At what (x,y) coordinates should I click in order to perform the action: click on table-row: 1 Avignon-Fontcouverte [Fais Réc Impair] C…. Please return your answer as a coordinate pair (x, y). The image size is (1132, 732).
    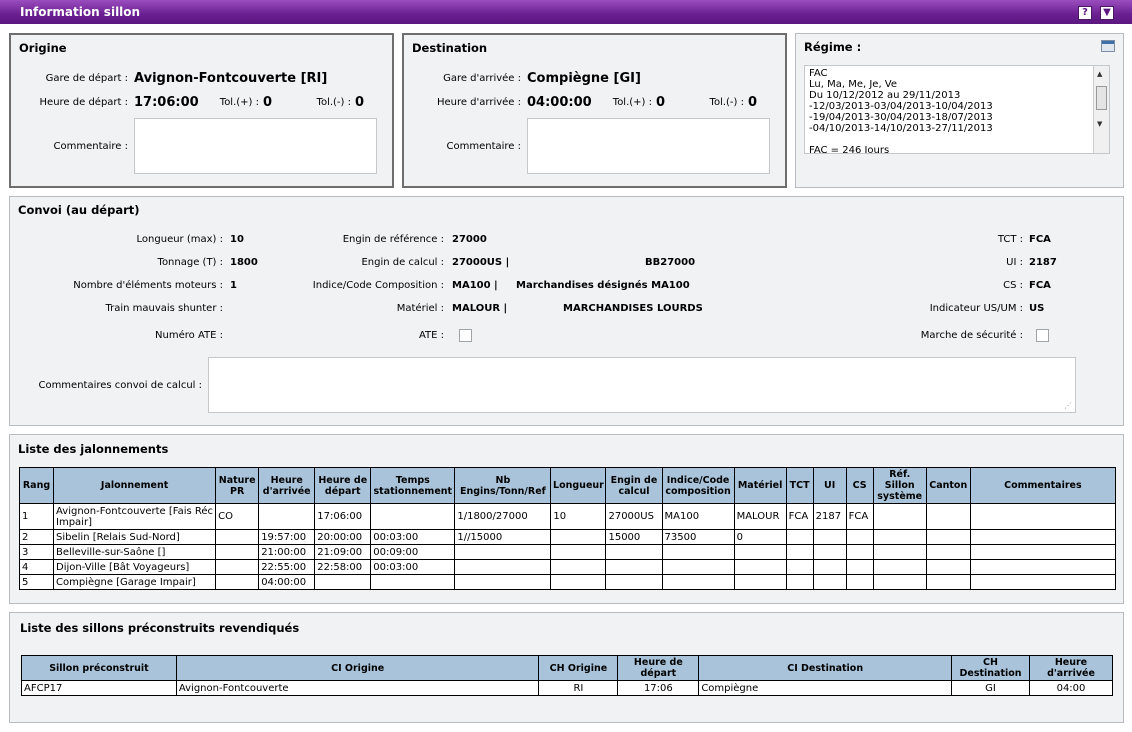
    Looking at the image, I should click on (567, 516).